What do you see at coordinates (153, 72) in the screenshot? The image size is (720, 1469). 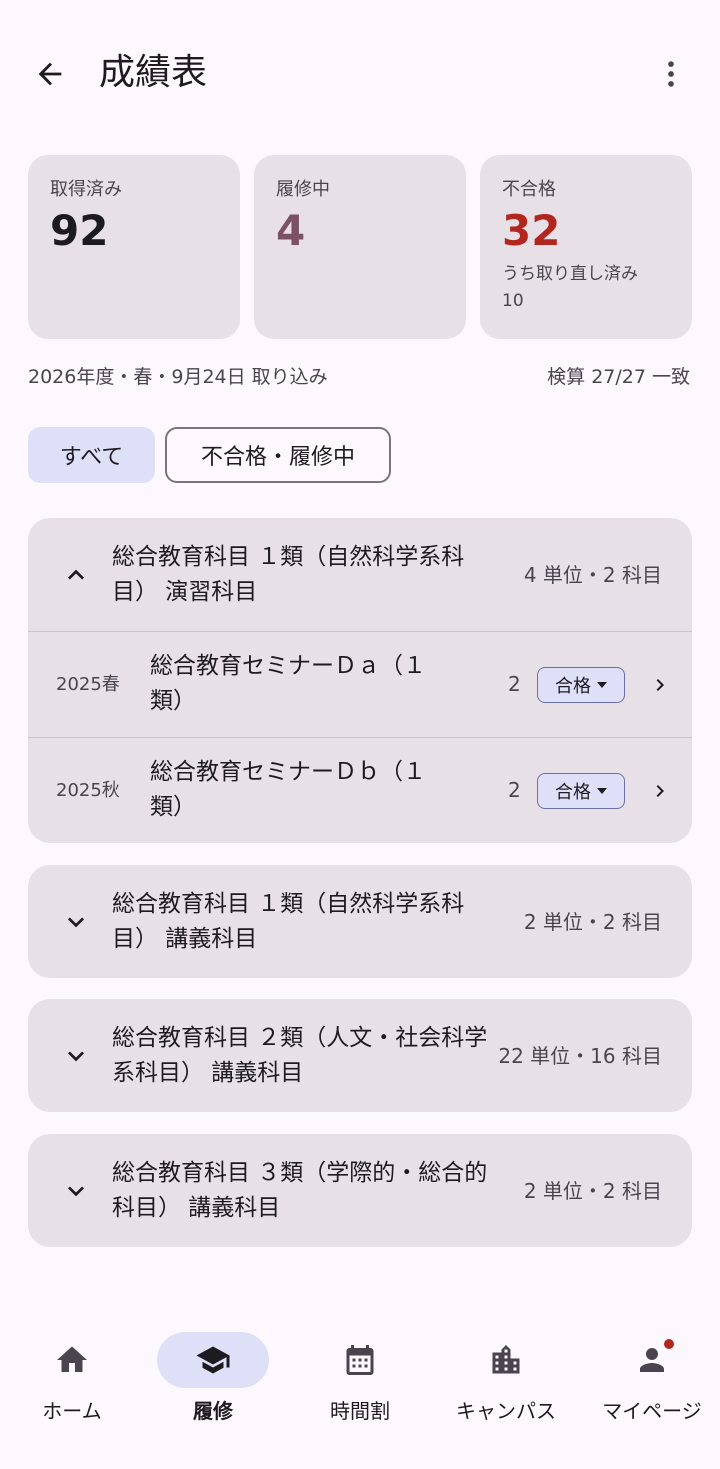 I see `page-title: 成績表` at bounding box center [153, 72].